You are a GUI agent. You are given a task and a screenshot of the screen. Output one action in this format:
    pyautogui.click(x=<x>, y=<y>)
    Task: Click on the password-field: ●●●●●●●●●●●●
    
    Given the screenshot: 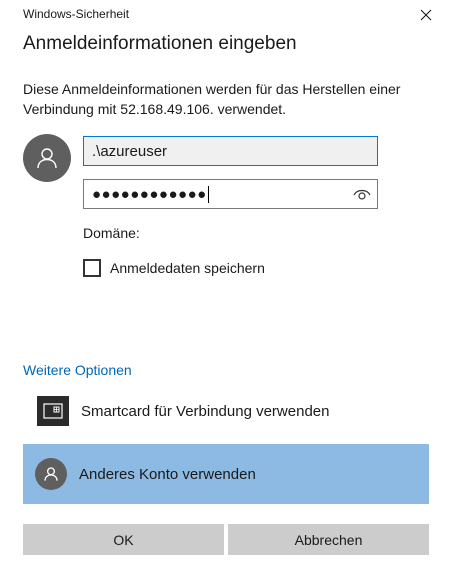 What is the action you would take?
    pyautogui.click(x=230, y=194)
    